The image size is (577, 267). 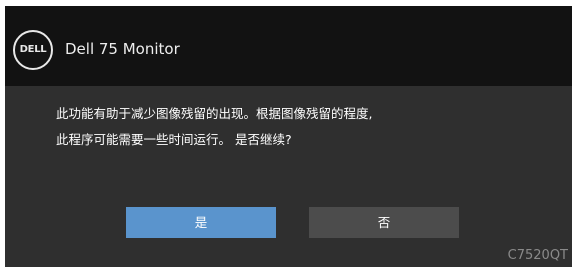 What do you see at coordinates (537, 255) in the screenshot?
I see `model-number: C7520QT` at bounding box center [537, 255].